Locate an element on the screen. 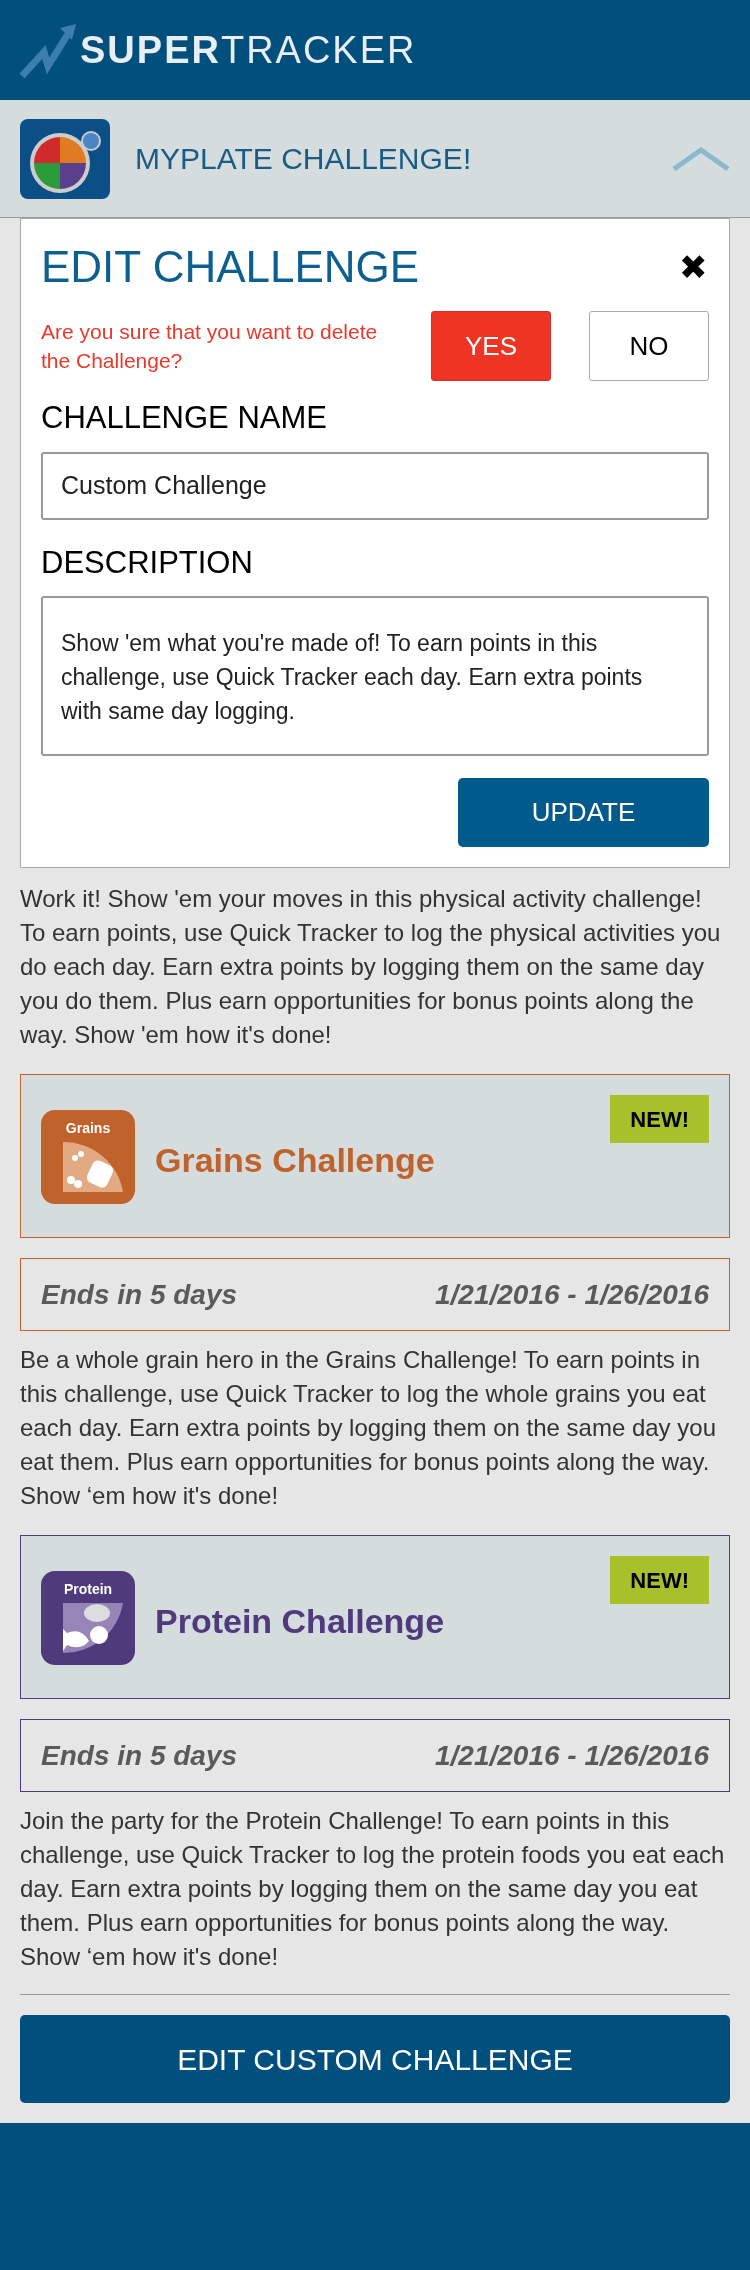  dialog-title: EDIT CHALLENGE is located at coordinates (230, 267).